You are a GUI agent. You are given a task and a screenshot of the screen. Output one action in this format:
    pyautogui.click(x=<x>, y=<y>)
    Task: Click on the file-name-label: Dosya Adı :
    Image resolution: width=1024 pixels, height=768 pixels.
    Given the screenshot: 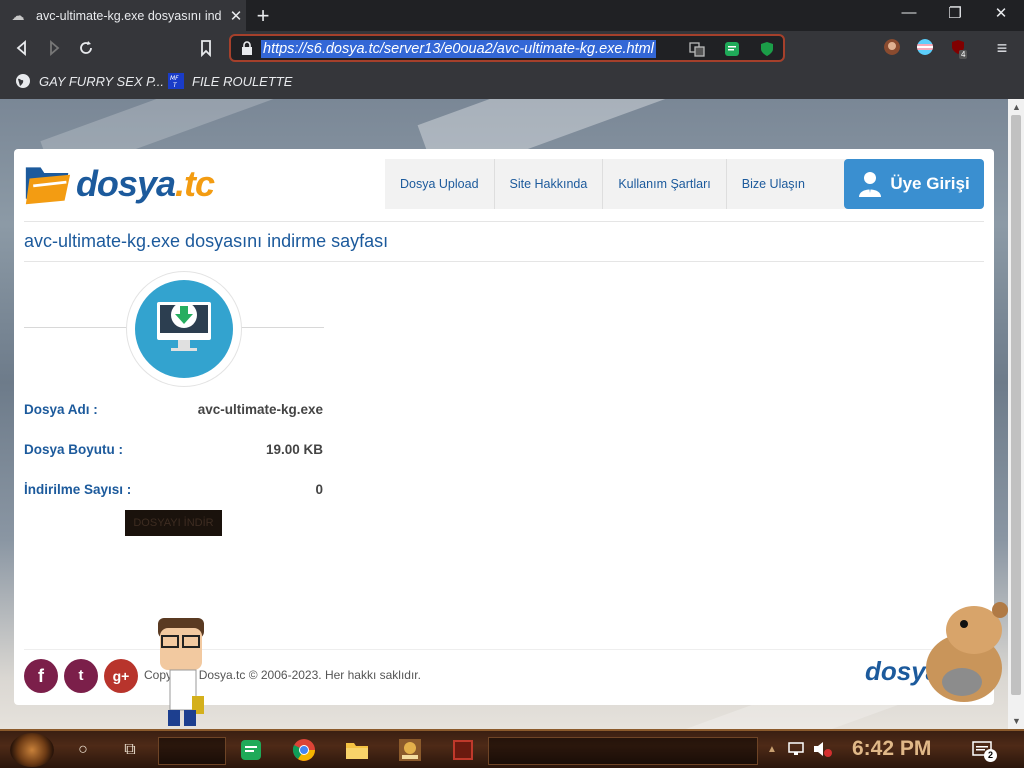 What is the action you would take?
    pyautogui.click(x=61, y=409)
    